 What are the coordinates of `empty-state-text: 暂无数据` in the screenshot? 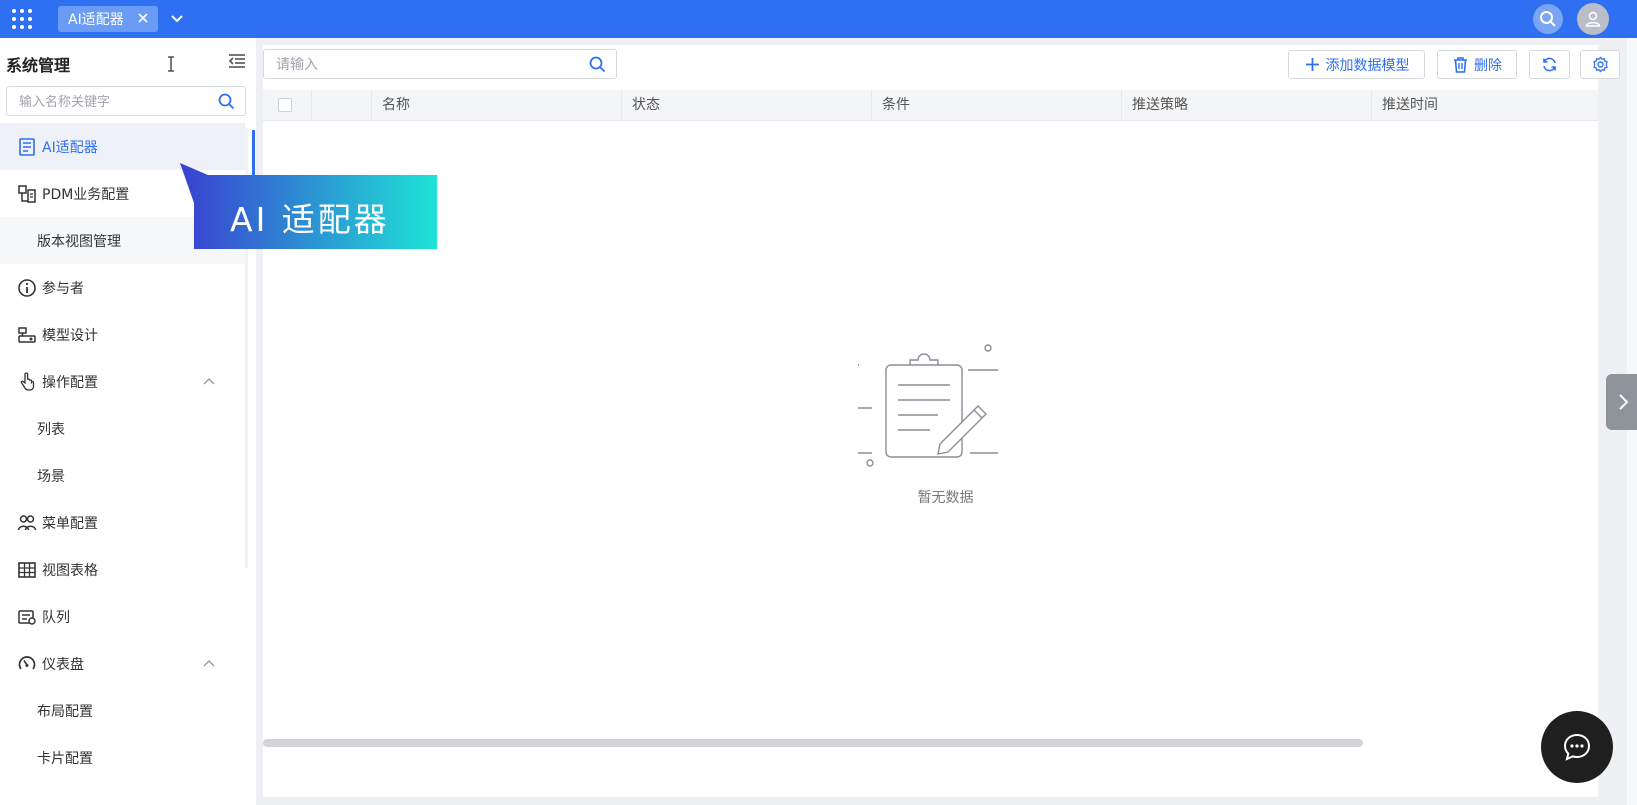 It's located at (945, 498).